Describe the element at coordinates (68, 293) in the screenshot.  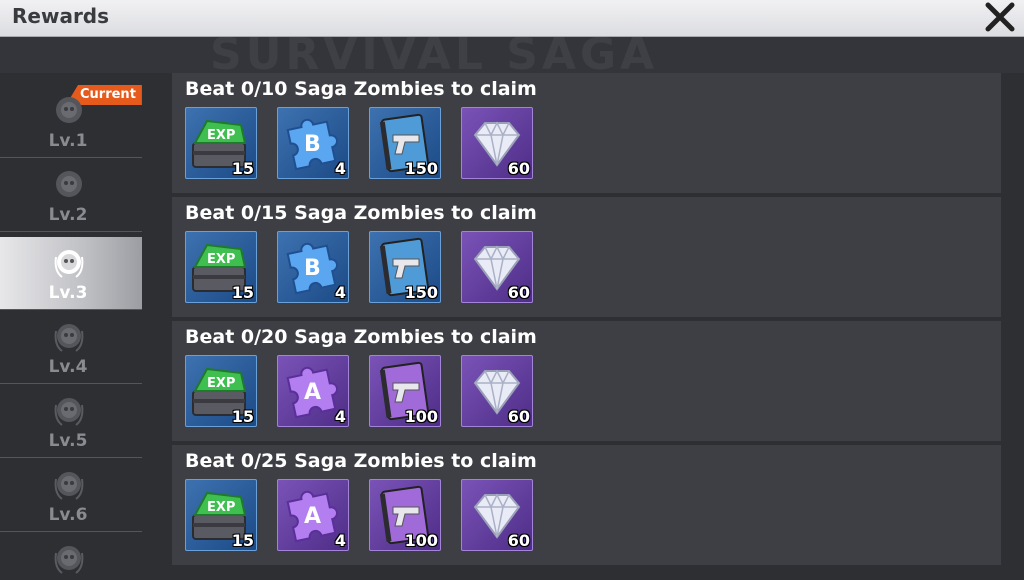
I see `level-label: Lv.3` at that location.